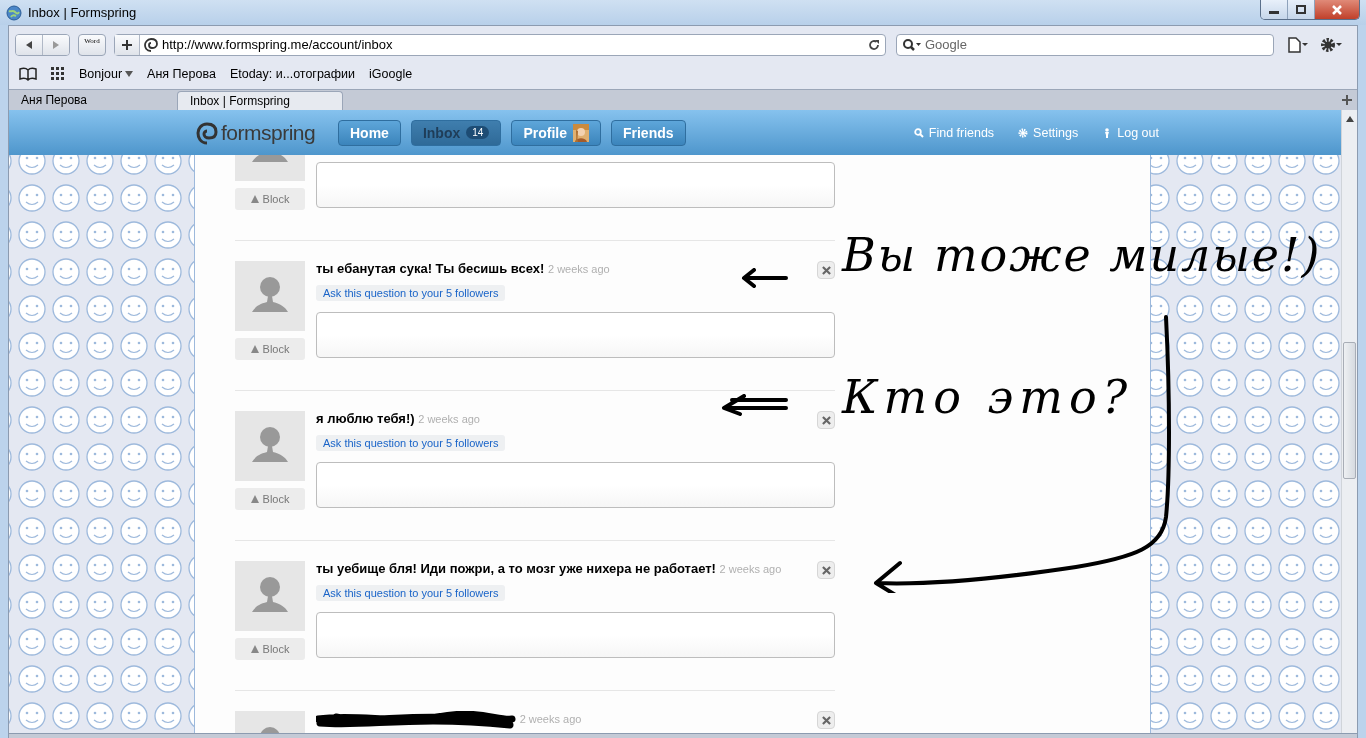  Describe the element at coordinates (1082, 255) in the screenshot. I see `handwritten-note: Вы тоже милые!)` at that location.